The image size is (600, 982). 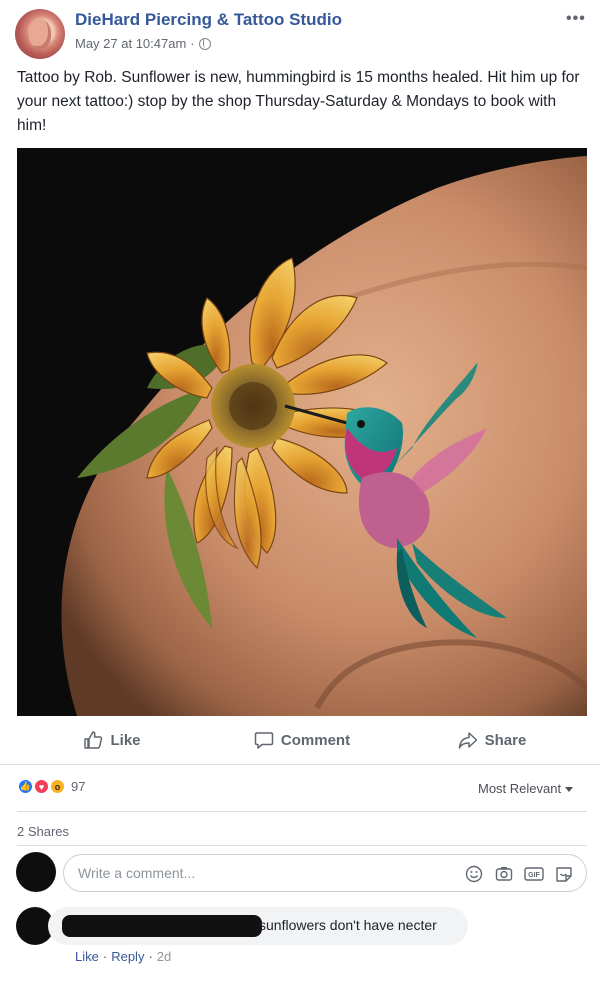 What do you see at coordinates (36, 872) in the screenshot?
I see `current-user-avatar` at bounding box center [36, 872].